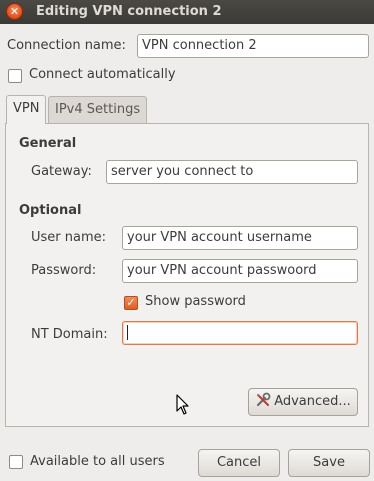 The image size is (374, 481). Describe the element at coordinates (102, 74) in the screenshot. I see `connect-automatically-label: Connect automatically` at that location.